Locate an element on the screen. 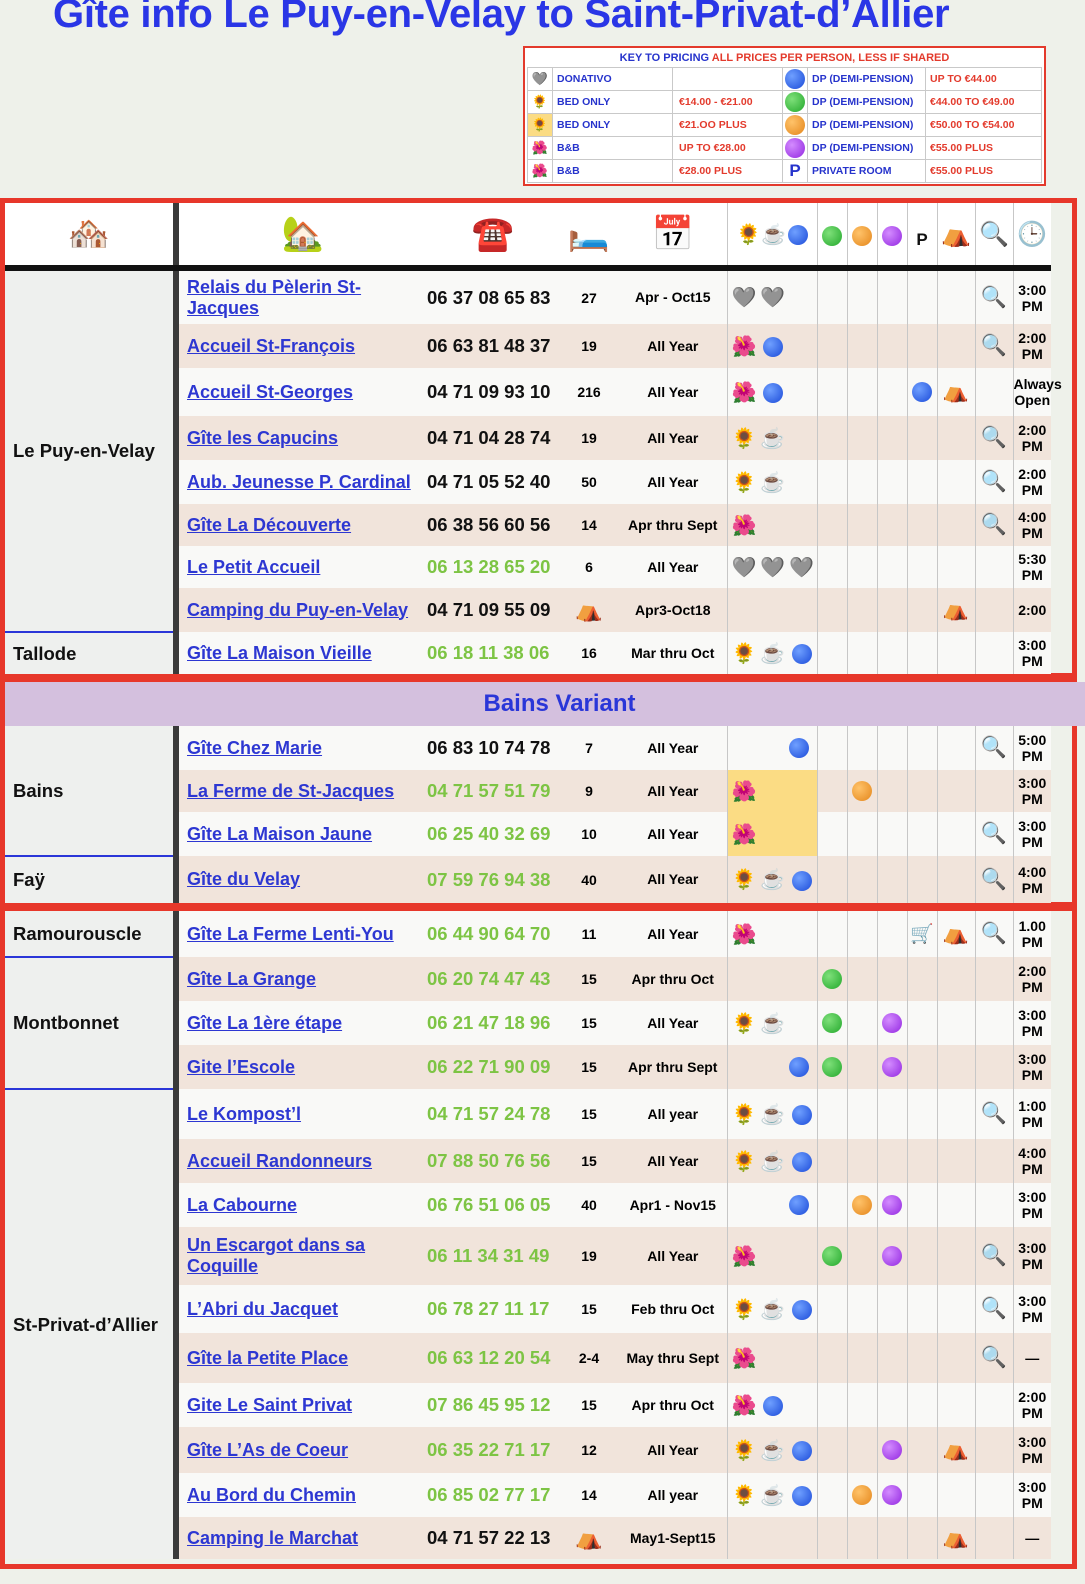  gite-link: Accueil St-Georges is located at coordinates (270, 392).